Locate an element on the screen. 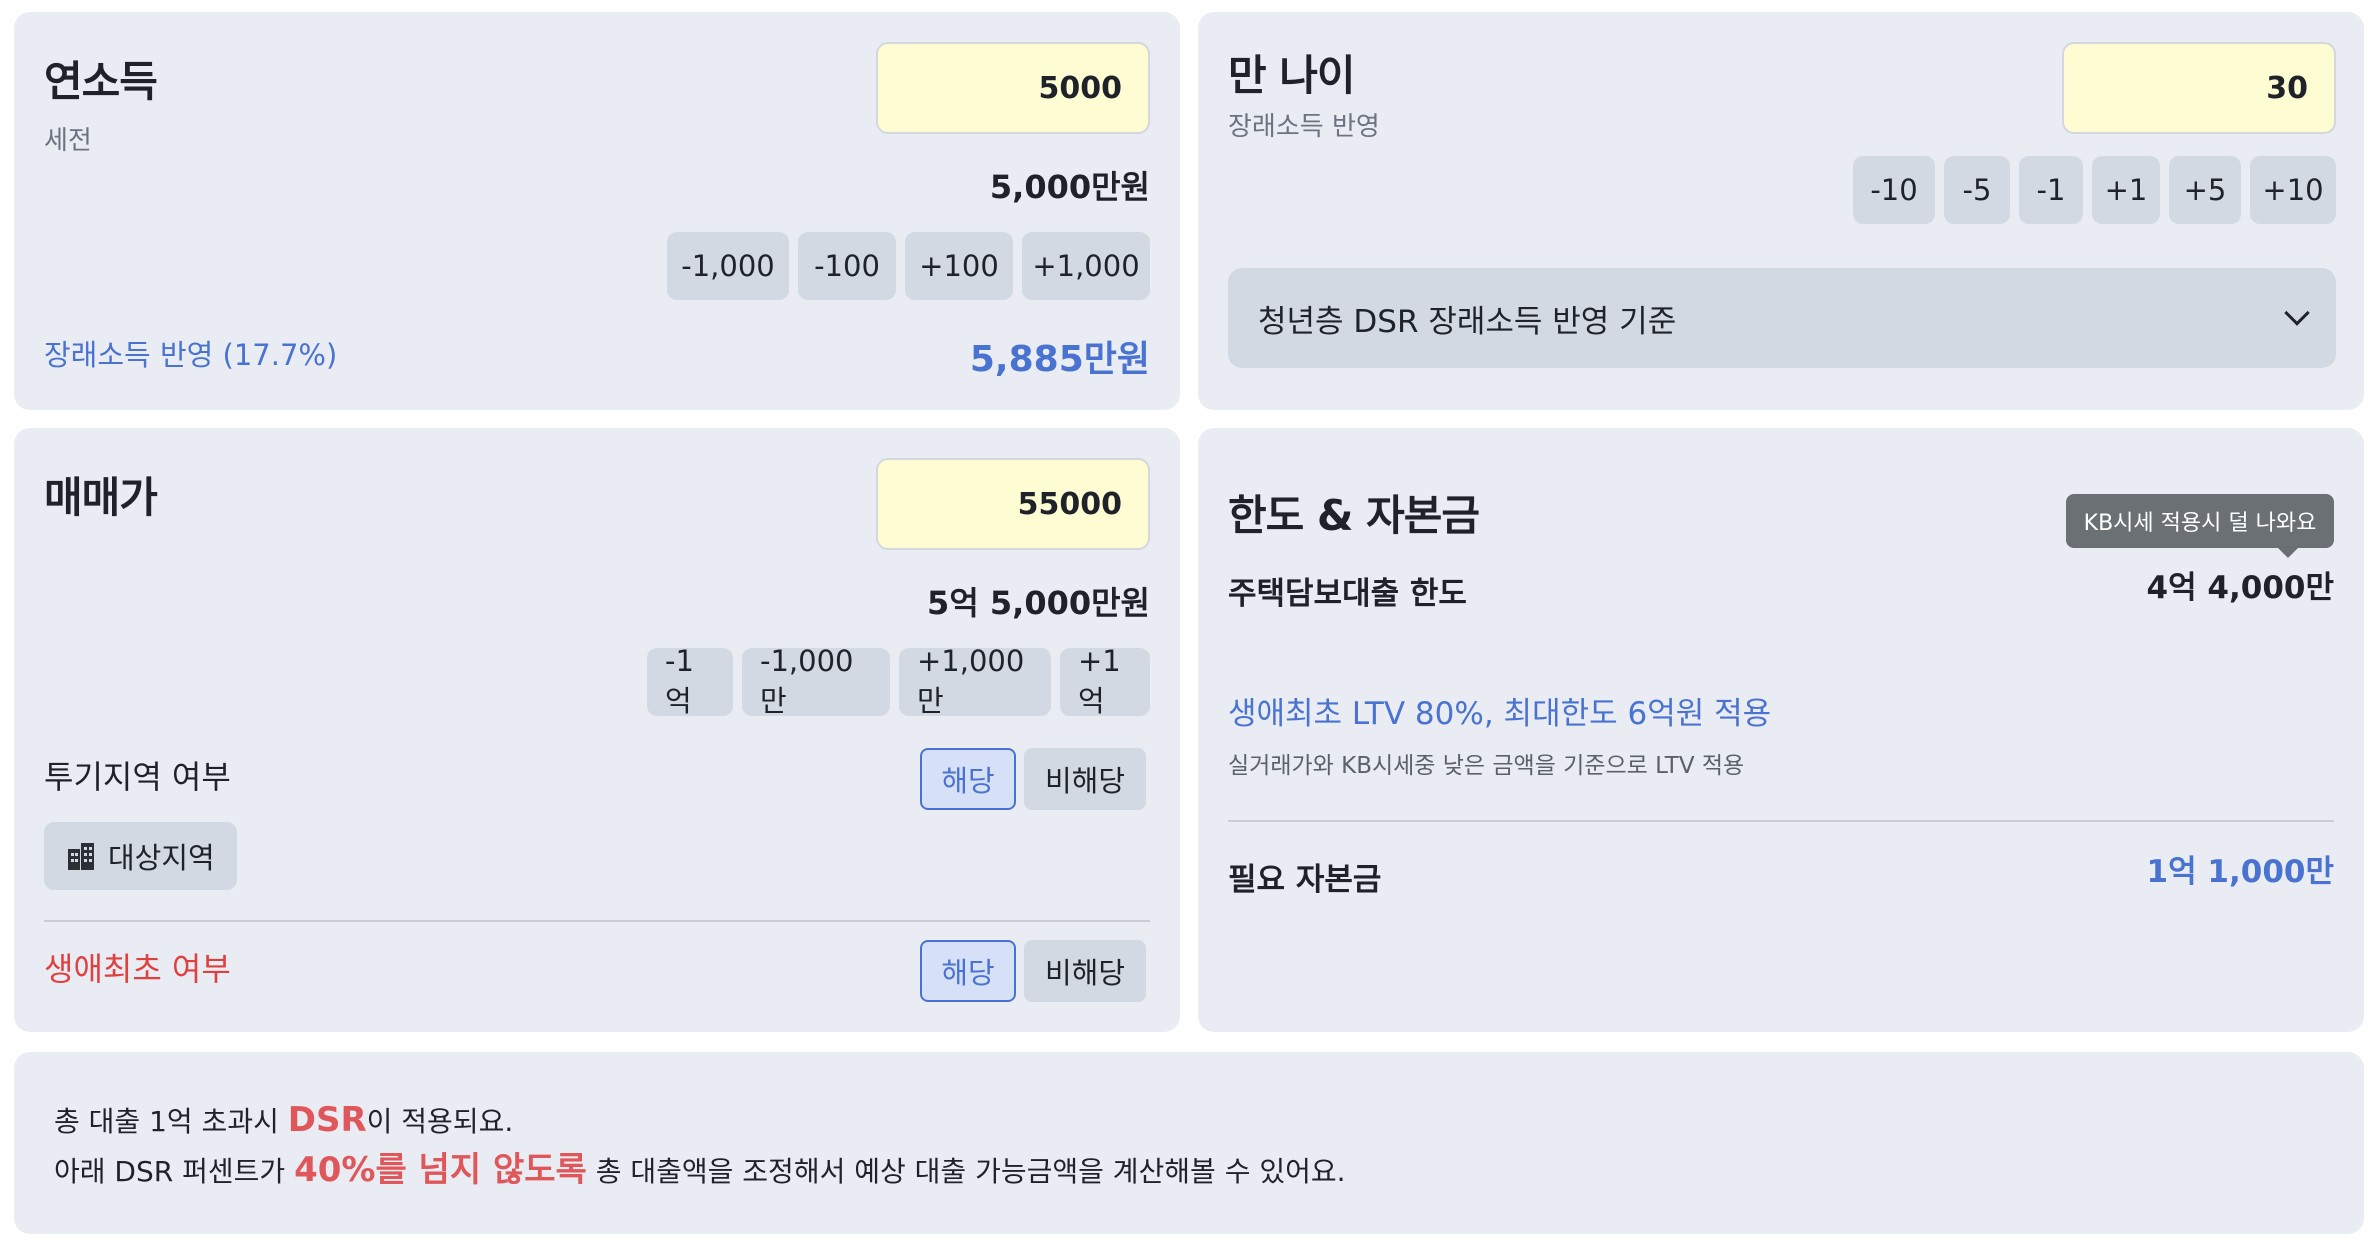 This screenshot has width=2376, height=1246. price-input is located at coordinates (1013, 504).